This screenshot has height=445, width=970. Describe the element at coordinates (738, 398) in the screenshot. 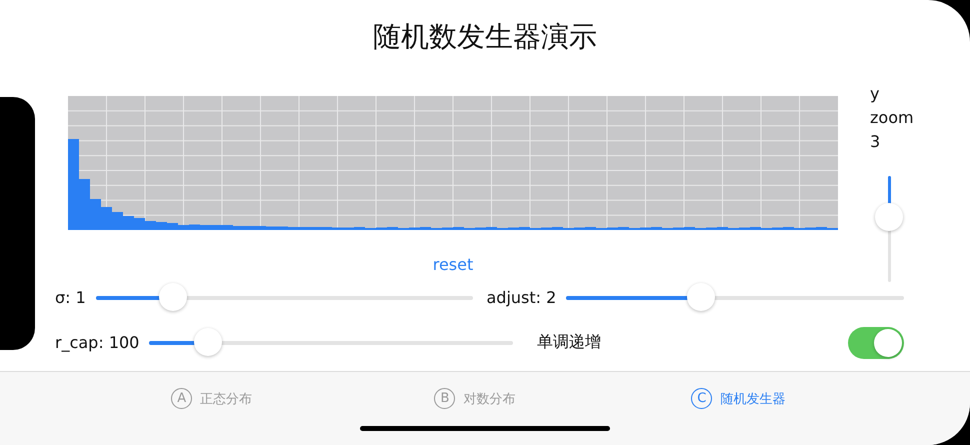

I see `tab: C 随机发生器` at that location.